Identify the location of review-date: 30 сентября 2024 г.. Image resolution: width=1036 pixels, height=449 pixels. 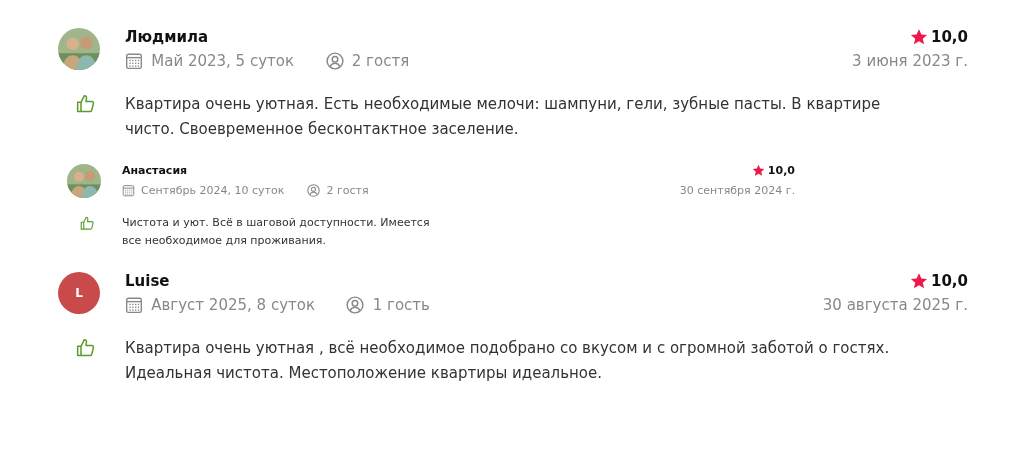
(737, 190).